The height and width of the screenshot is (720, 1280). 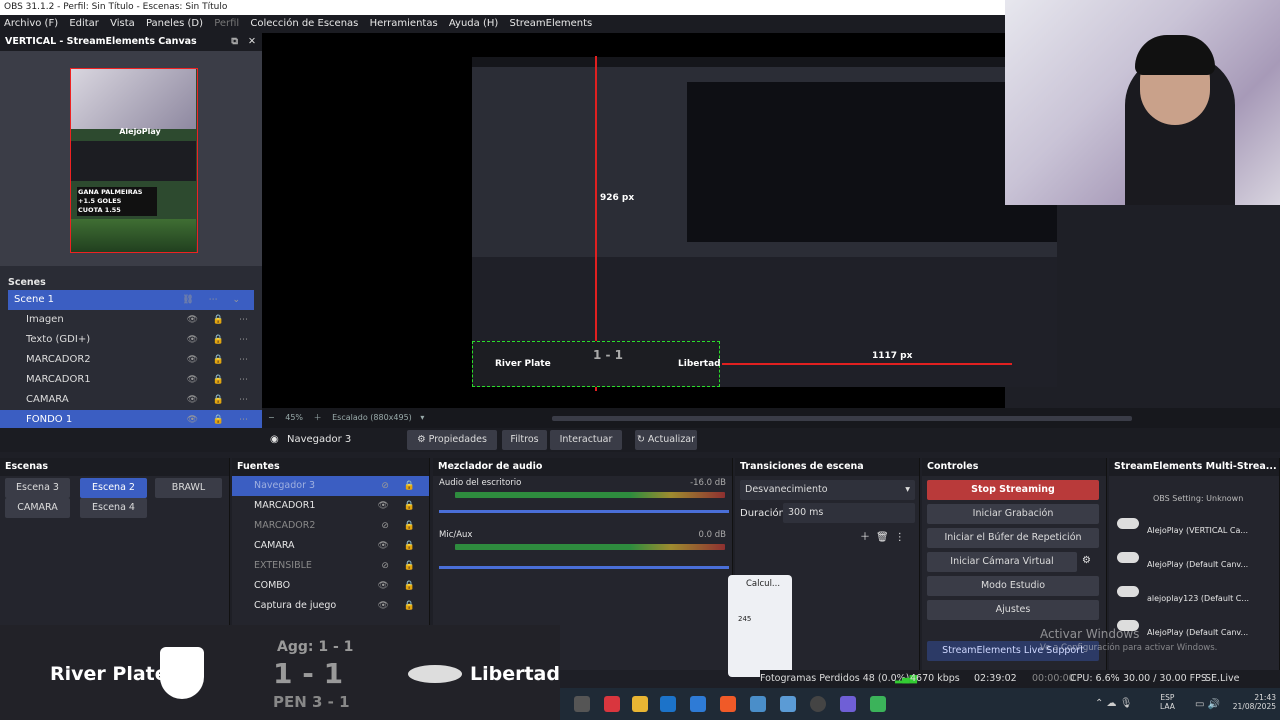 What do you see at coordinates (1013, 610) in the screenshot?
I see `settings-button: Ajustes` at bounding box center [1013, 610].